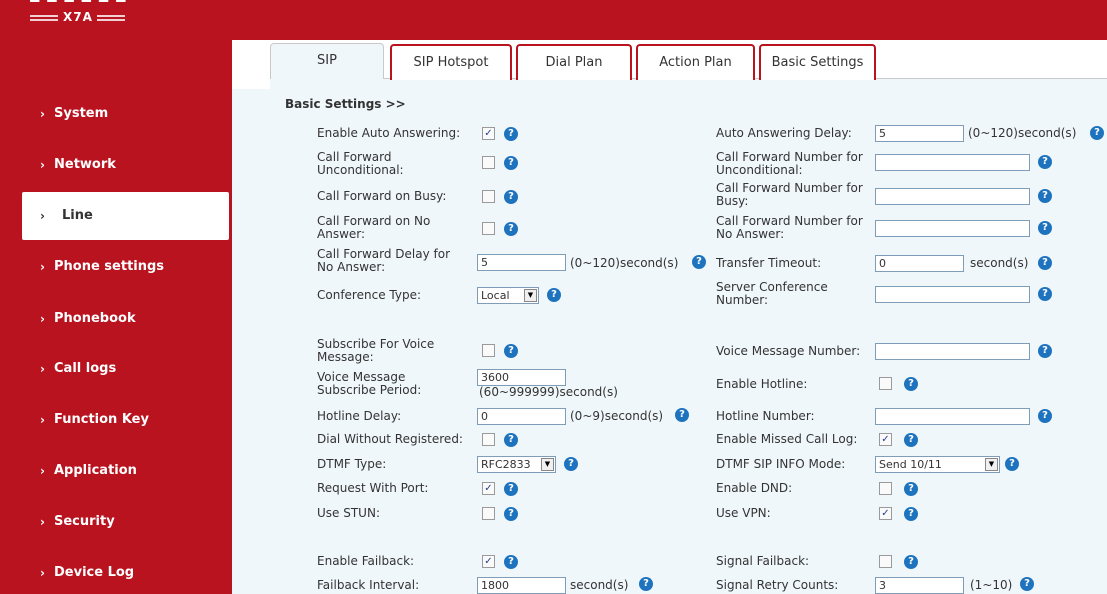 The image size is (1107, 594). I want to click on cf-no-answer-checkbox, so click(488, 228).